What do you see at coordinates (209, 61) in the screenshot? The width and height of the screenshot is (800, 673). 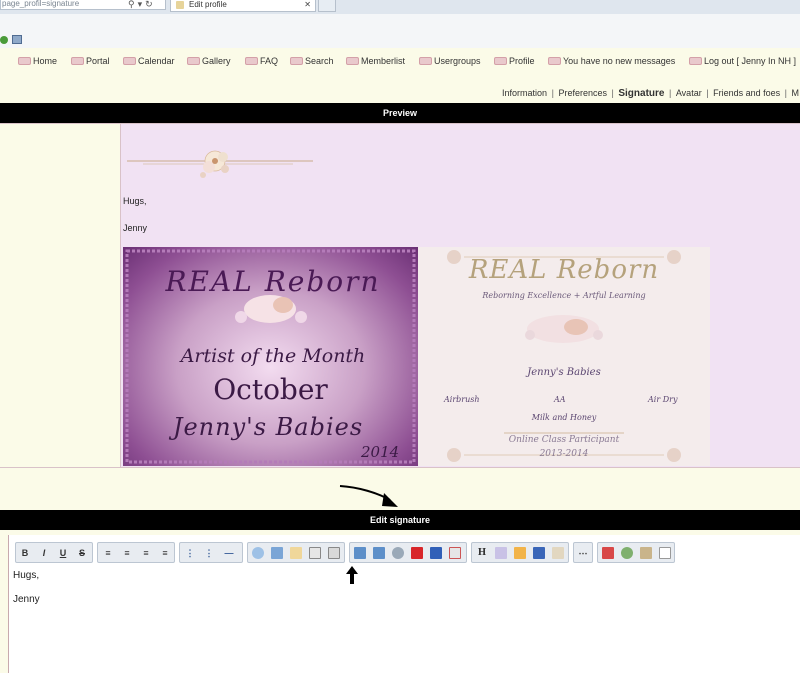 I see `nav-gallery: Gallery` at bounding box center [209, 61].